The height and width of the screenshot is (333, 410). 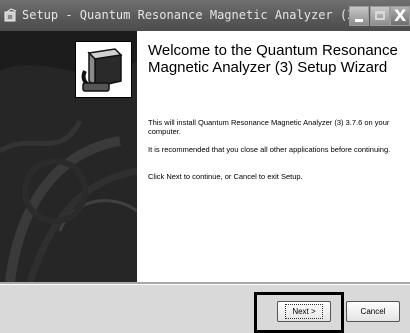 I want to click on next-button: Next >, so click(x=304, y=311).